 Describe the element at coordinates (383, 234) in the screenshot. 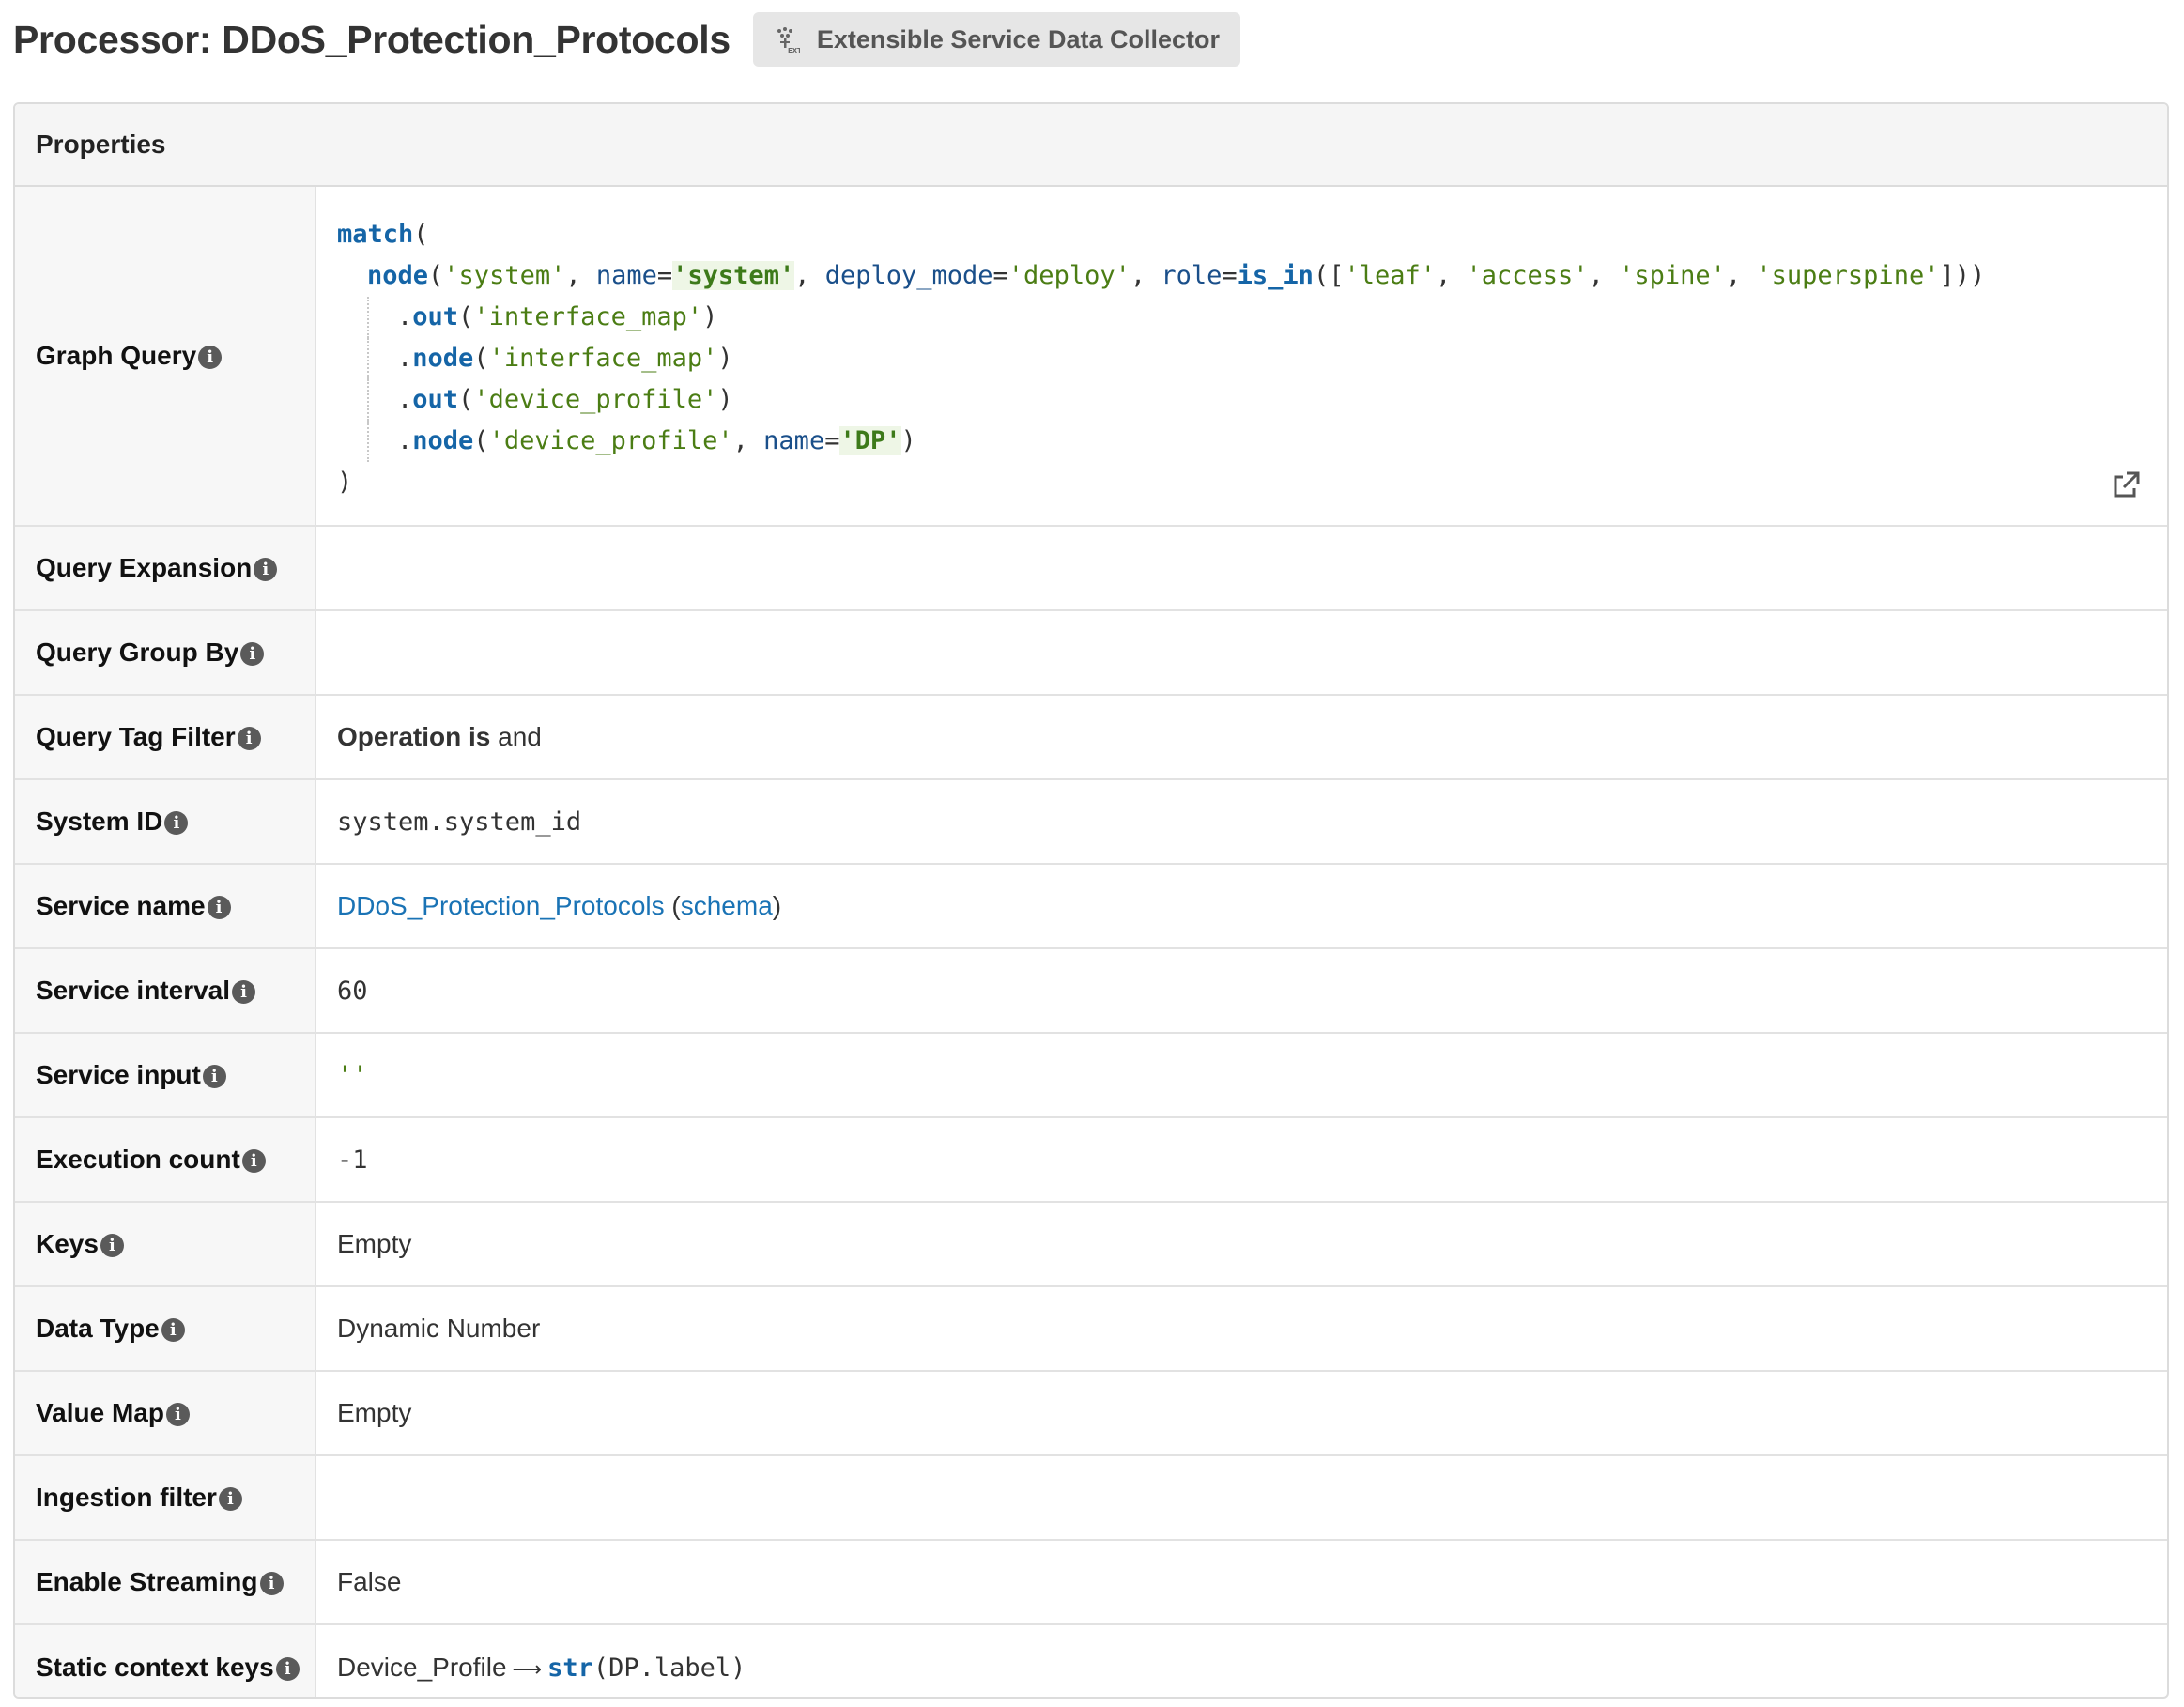

I see `code-line: match(` at that location.